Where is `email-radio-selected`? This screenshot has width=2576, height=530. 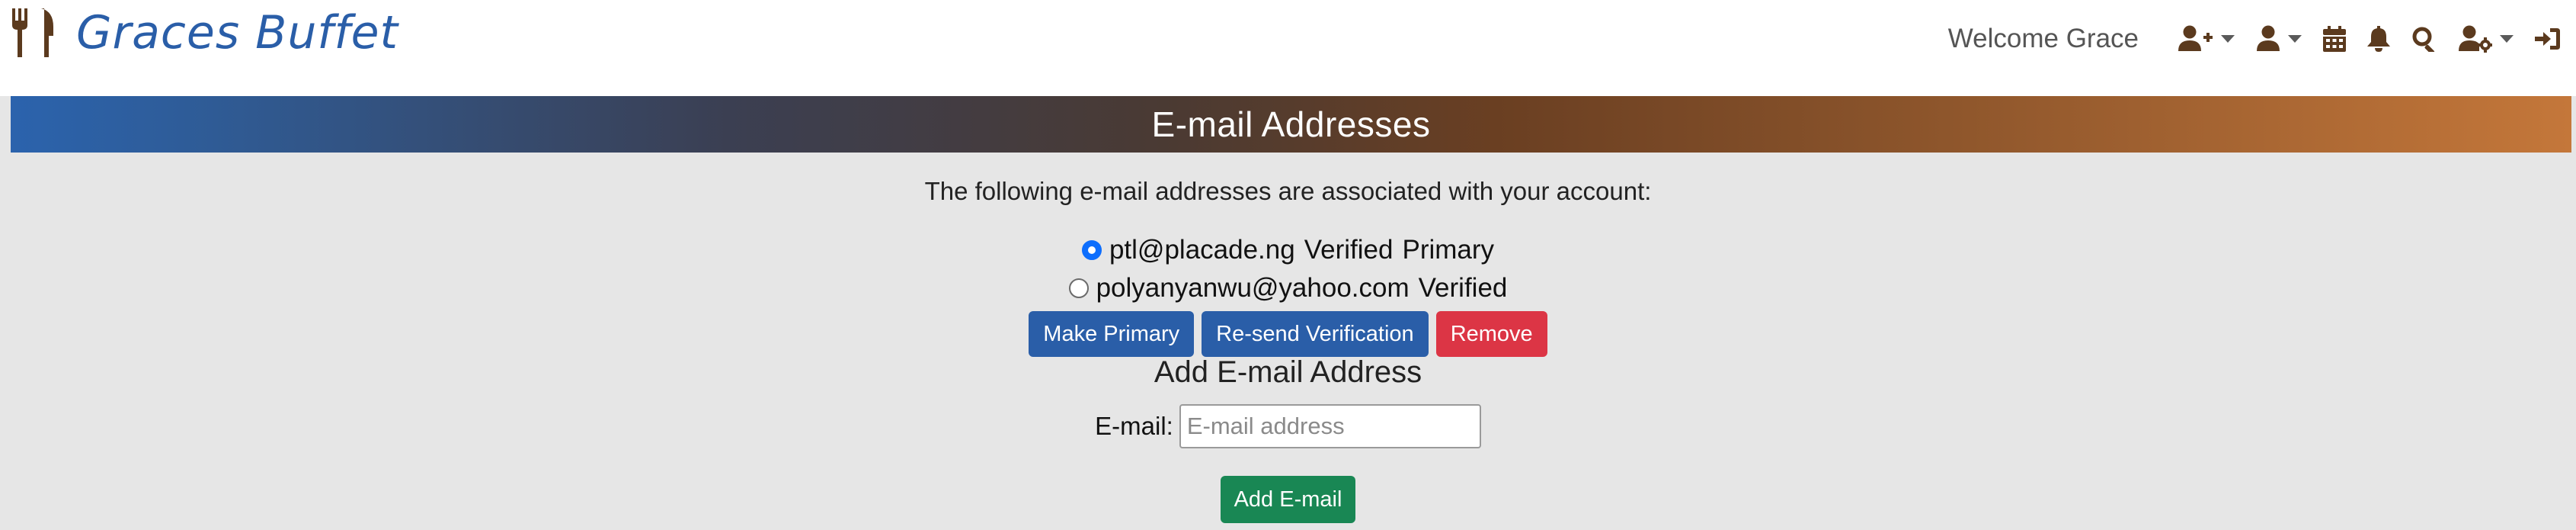 email-radio-selected is located at coordinates (1091, 250).